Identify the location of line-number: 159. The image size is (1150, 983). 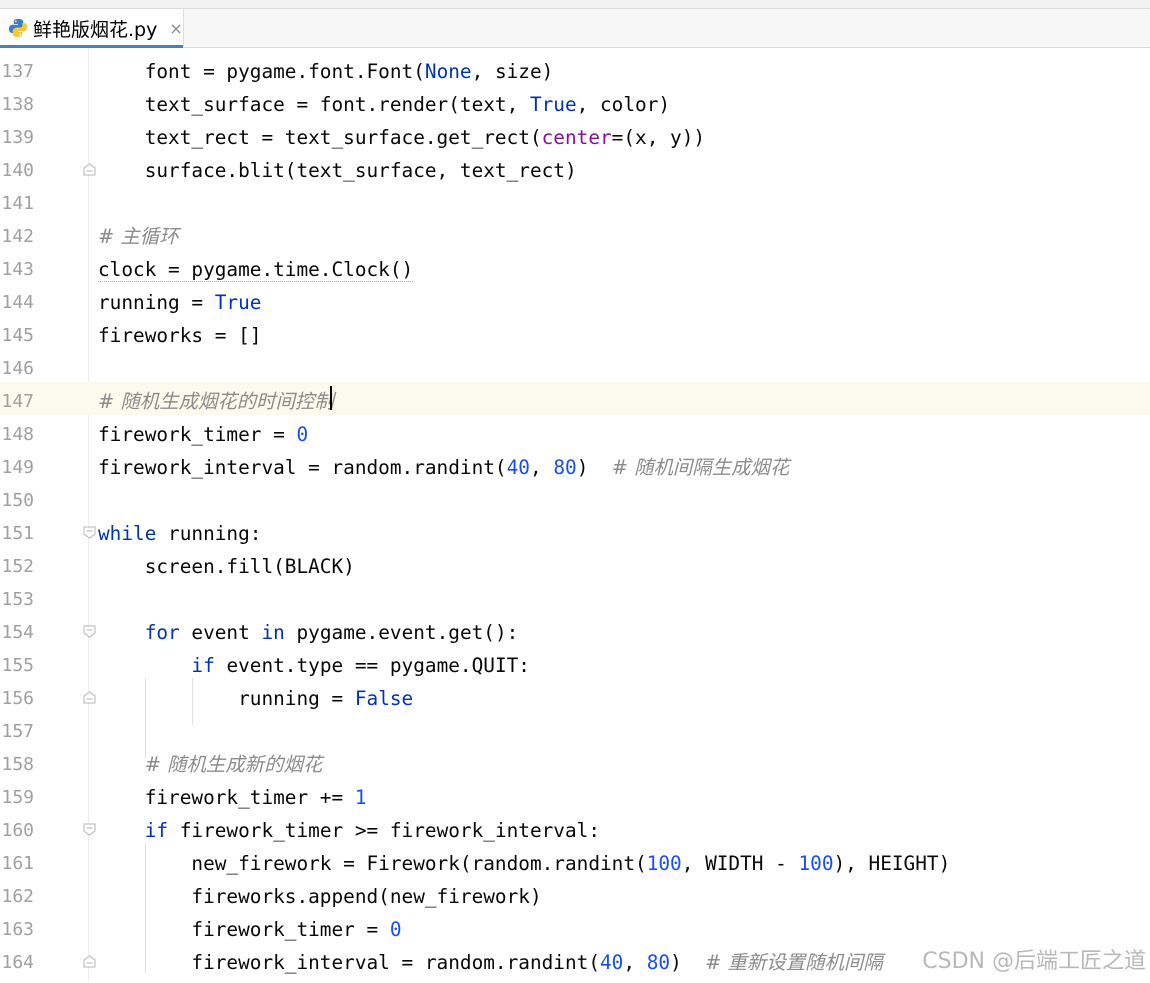
(17, 797).